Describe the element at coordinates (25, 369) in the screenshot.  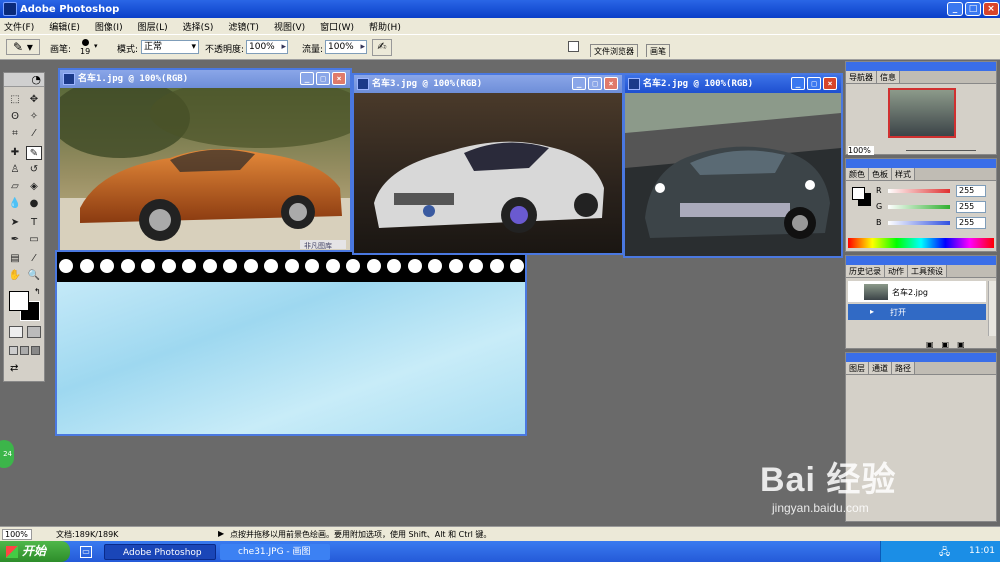
I see `jump-to-imageready-icon: ⇄` at that location.